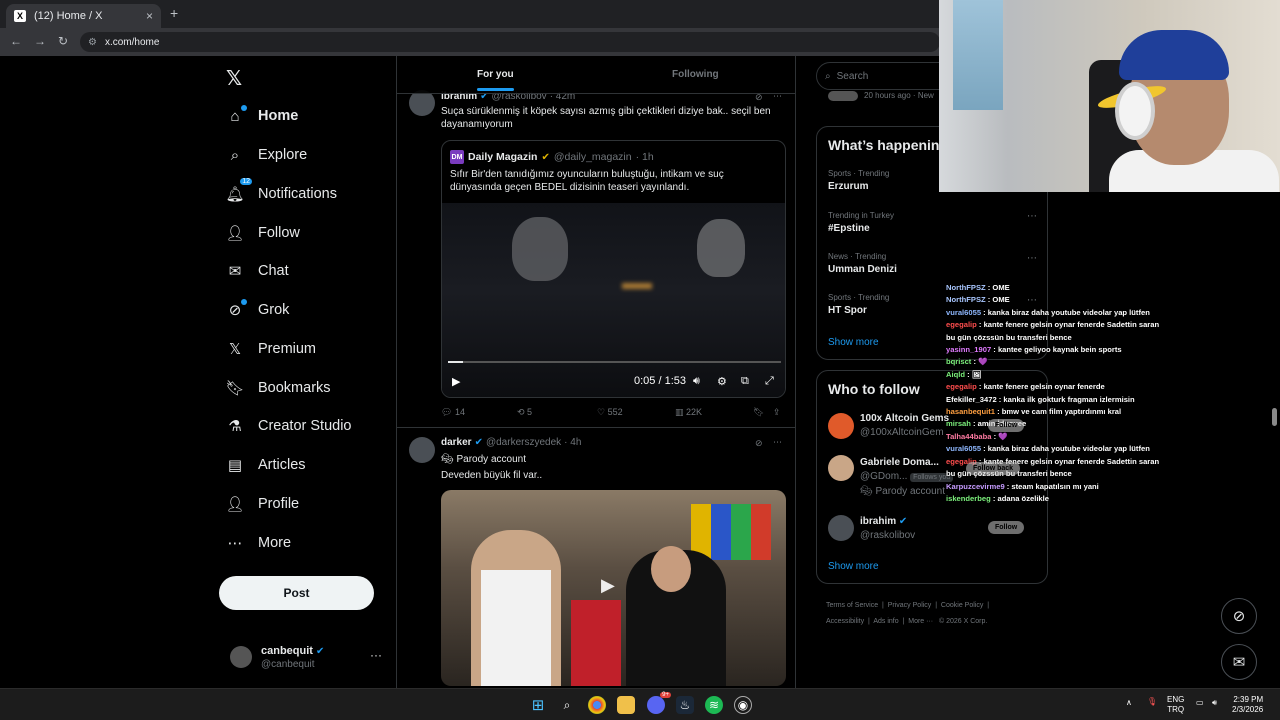 This screenshot has height=720, width=1280. Describe the element at coordinates (614, 362) in the screenshot. I see `video-progress-bar` at that location.